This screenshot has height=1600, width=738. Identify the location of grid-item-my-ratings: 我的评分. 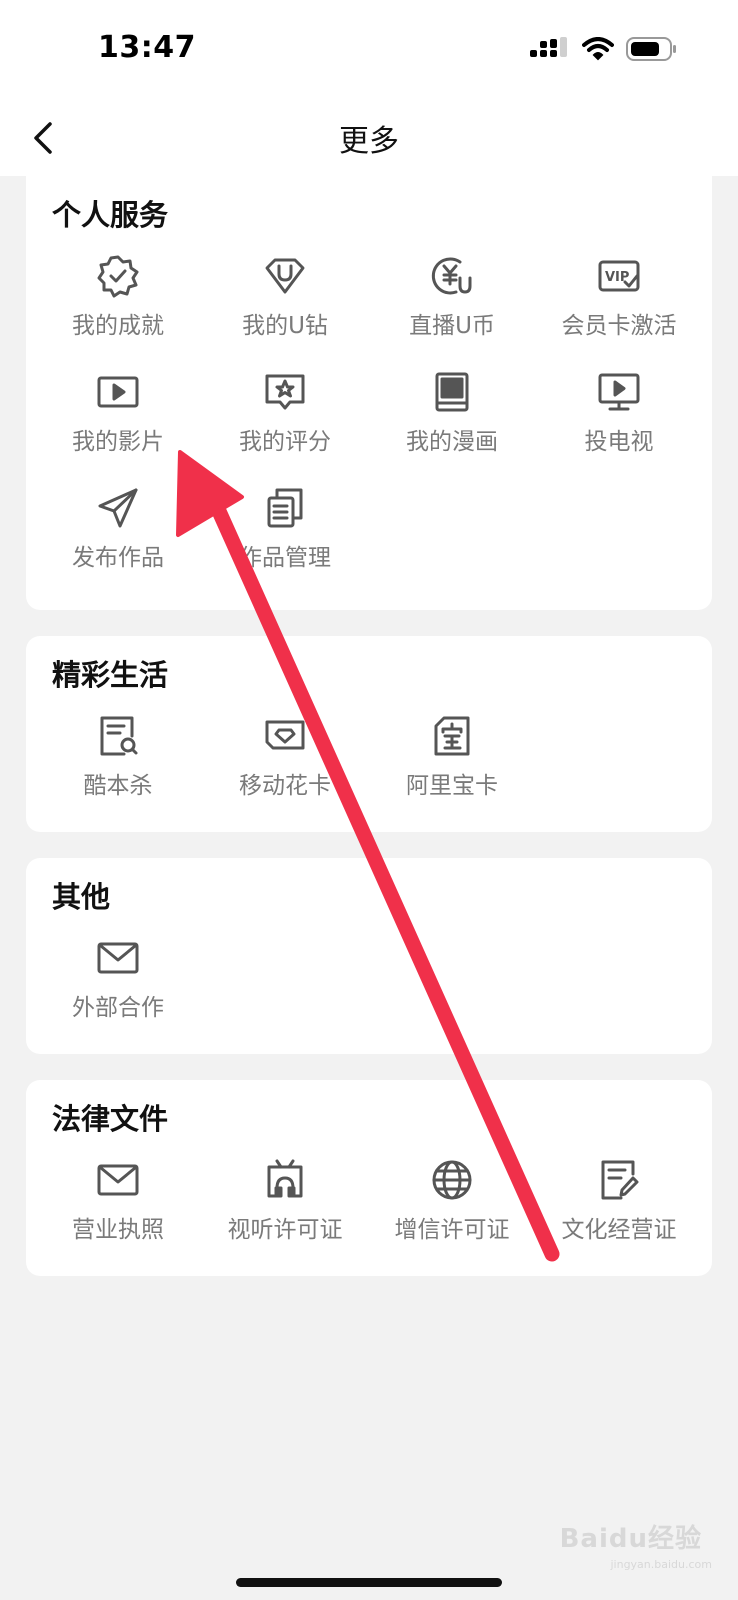
(285, 425).